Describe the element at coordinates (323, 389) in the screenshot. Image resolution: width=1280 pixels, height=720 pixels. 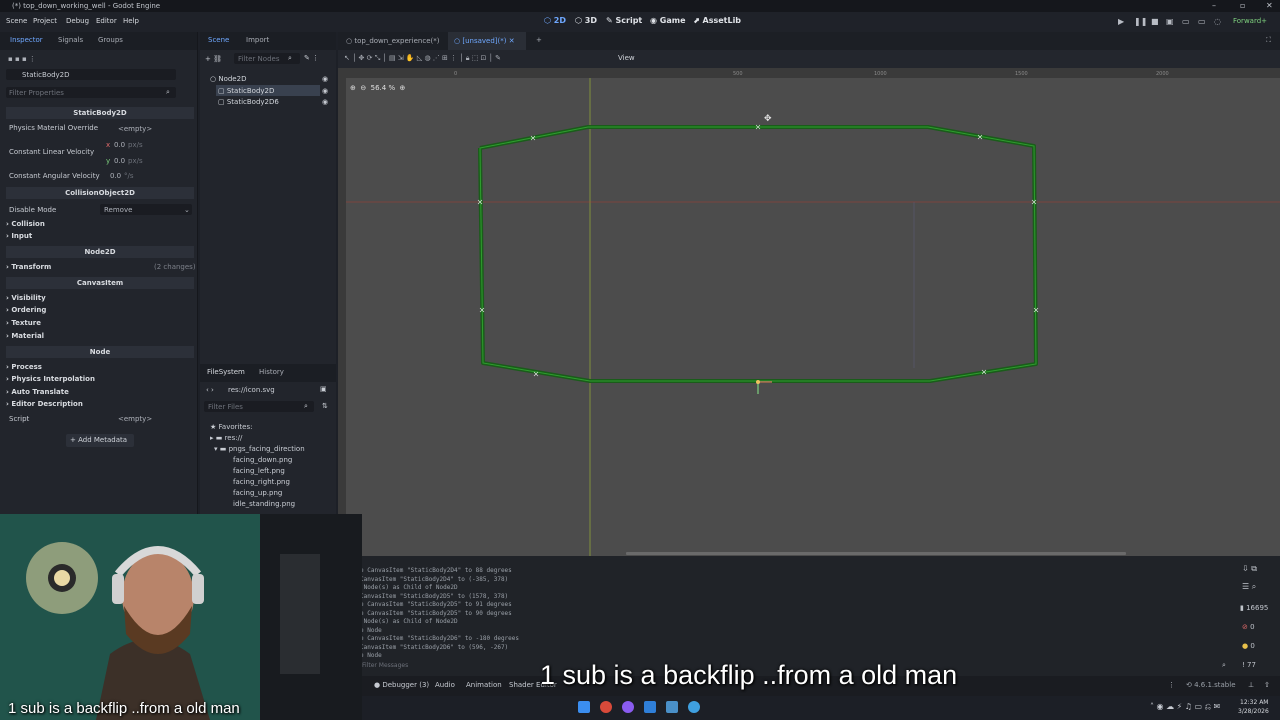
I see `split-view-icon: ▣` at that location.